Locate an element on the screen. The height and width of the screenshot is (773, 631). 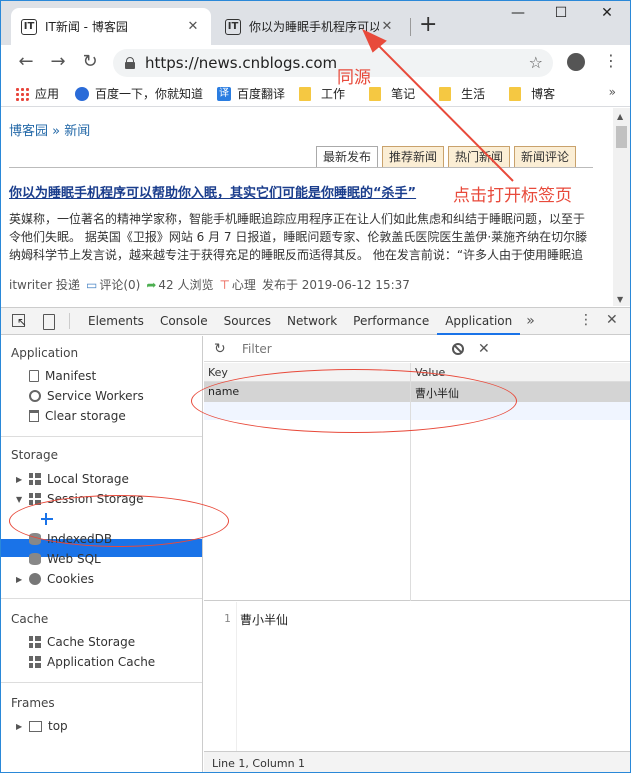
devtools-tab-elements: Elements is located at coordinates (116, 321).